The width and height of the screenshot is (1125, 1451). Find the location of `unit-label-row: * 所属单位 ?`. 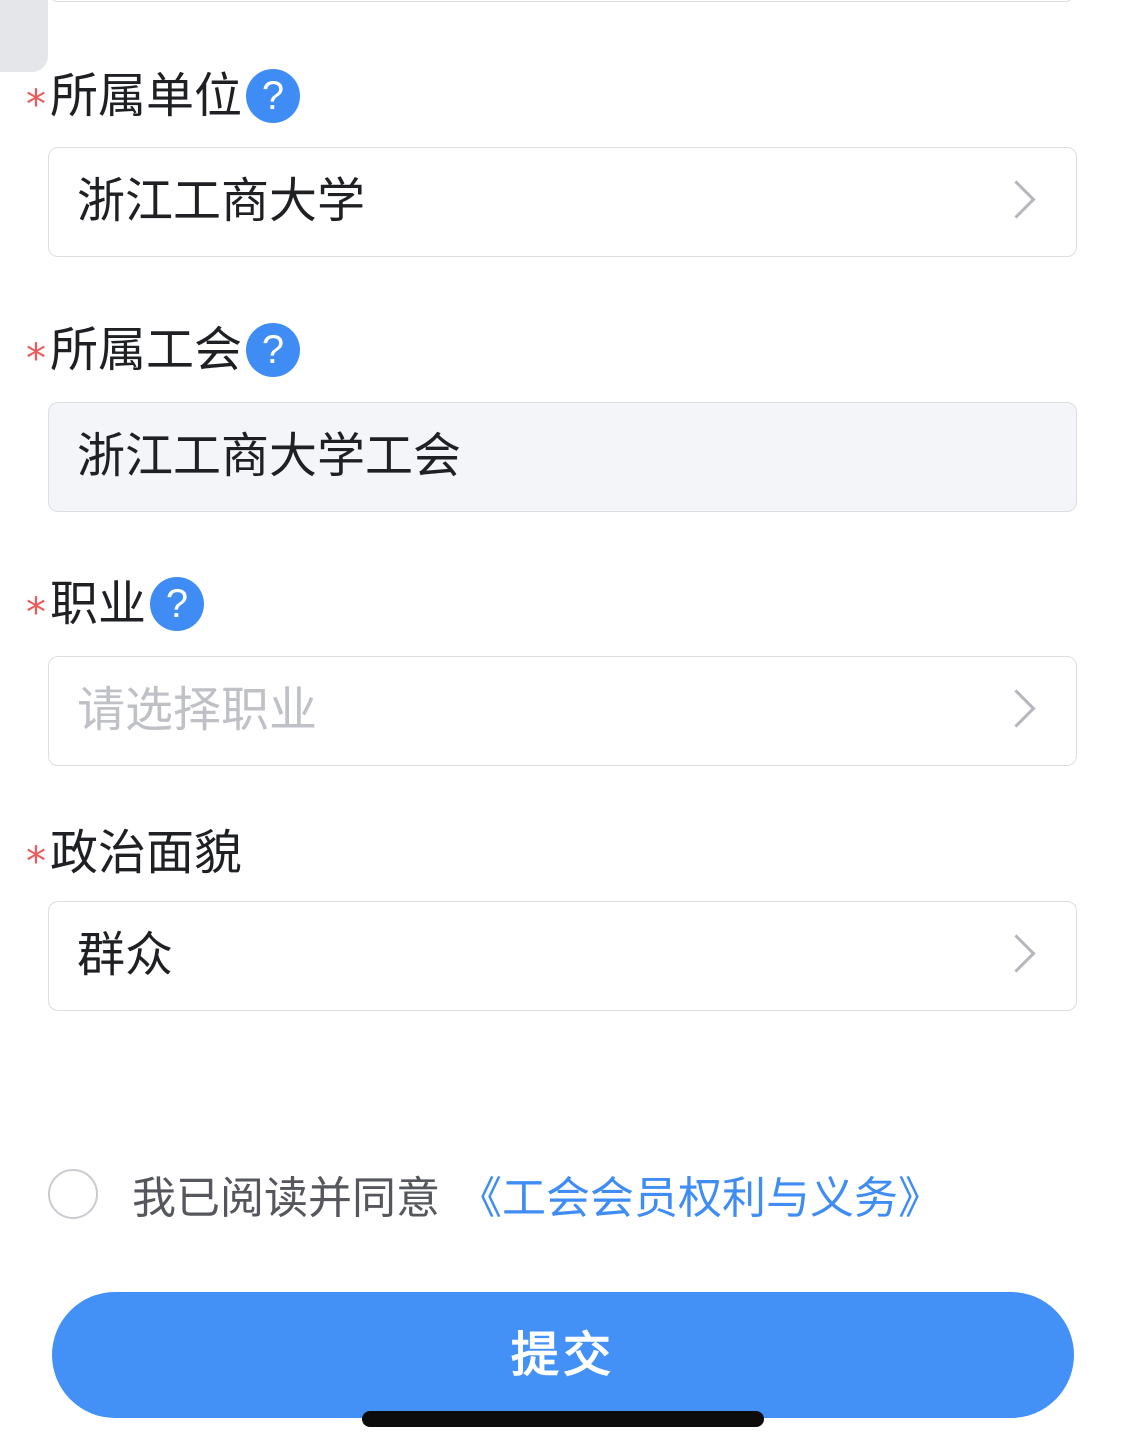

unit-label-row: * 所属单位 ? is located at coordinates (163, 97).